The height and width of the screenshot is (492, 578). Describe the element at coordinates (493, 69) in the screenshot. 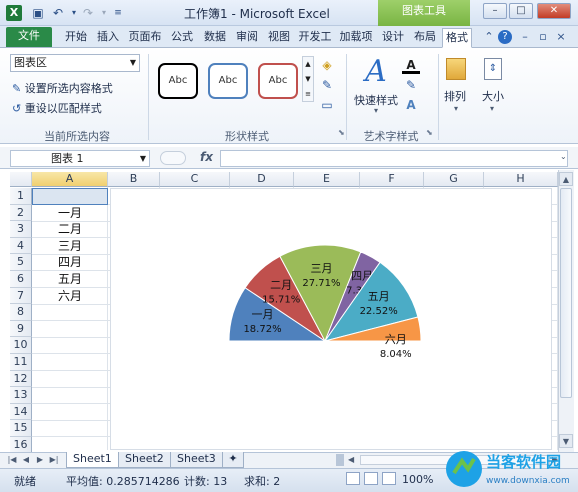

I see `size-icon: ⇕` at that location.